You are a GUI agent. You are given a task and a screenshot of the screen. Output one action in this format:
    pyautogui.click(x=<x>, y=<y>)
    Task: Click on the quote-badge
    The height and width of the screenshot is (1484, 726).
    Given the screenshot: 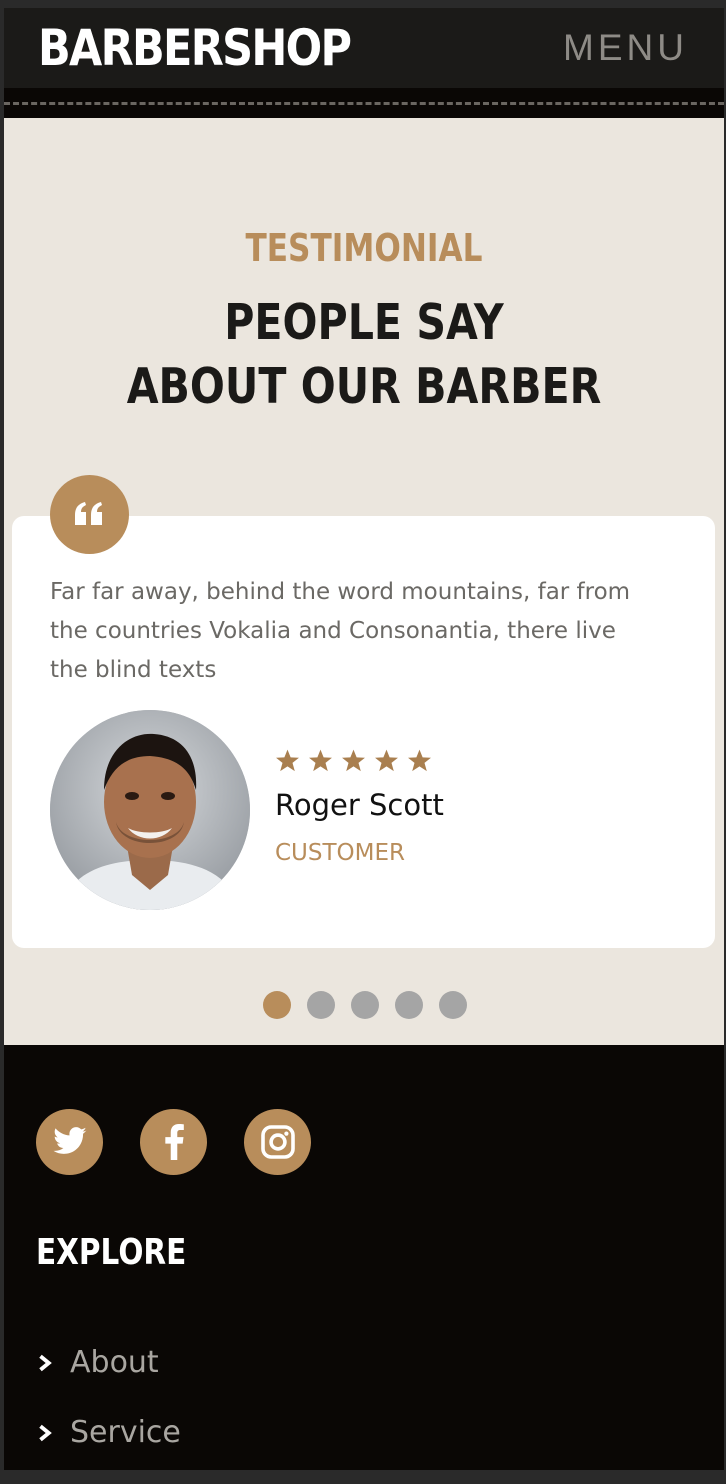 What is the action you would take?
    pyautogui.click(x=89, y=514)
    